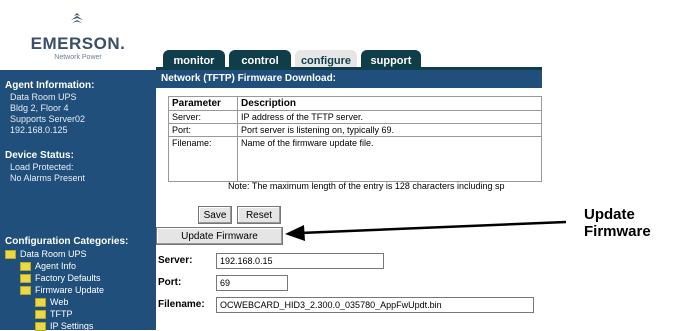  What do you see at coordinates (53, 254) in the screenshot?
I see `tree-item-label: Data Room UPS` at bounding box center [53, 254].